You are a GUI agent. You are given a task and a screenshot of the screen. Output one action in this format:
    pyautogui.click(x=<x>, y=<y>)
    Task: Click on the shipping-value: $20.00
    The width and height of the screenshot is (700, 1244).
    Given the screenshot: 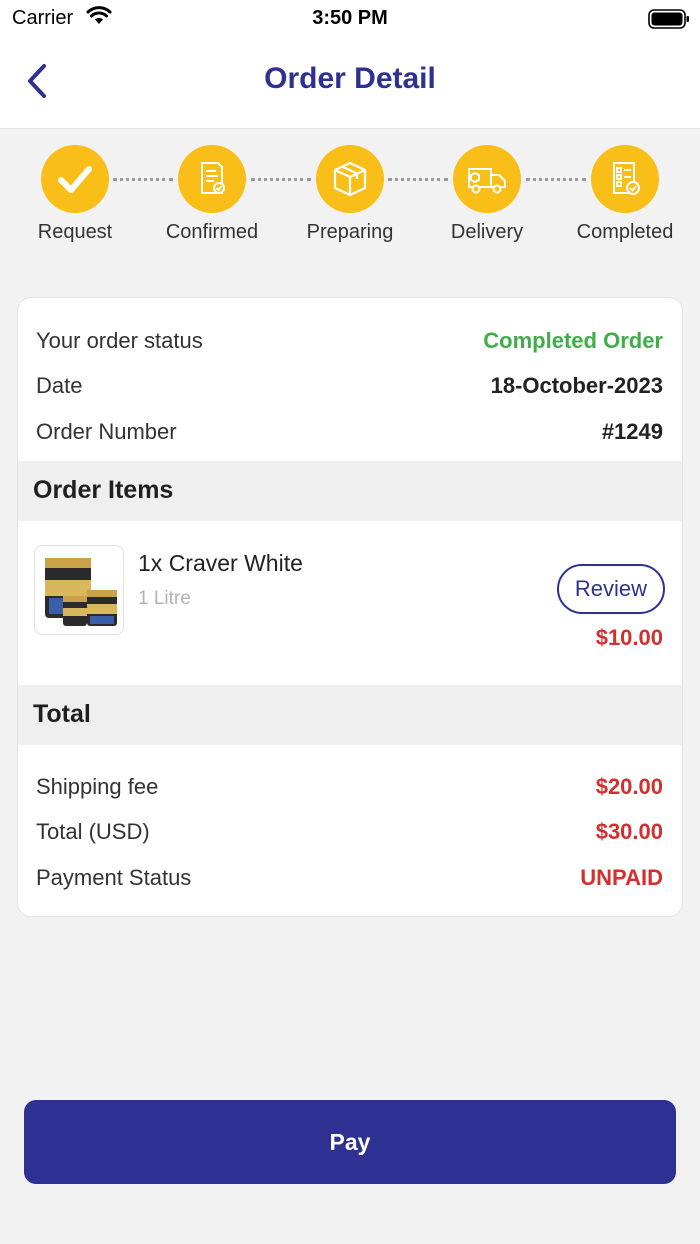 What is the action you would take?
    pyautogui.click(x=629, y=786)
    